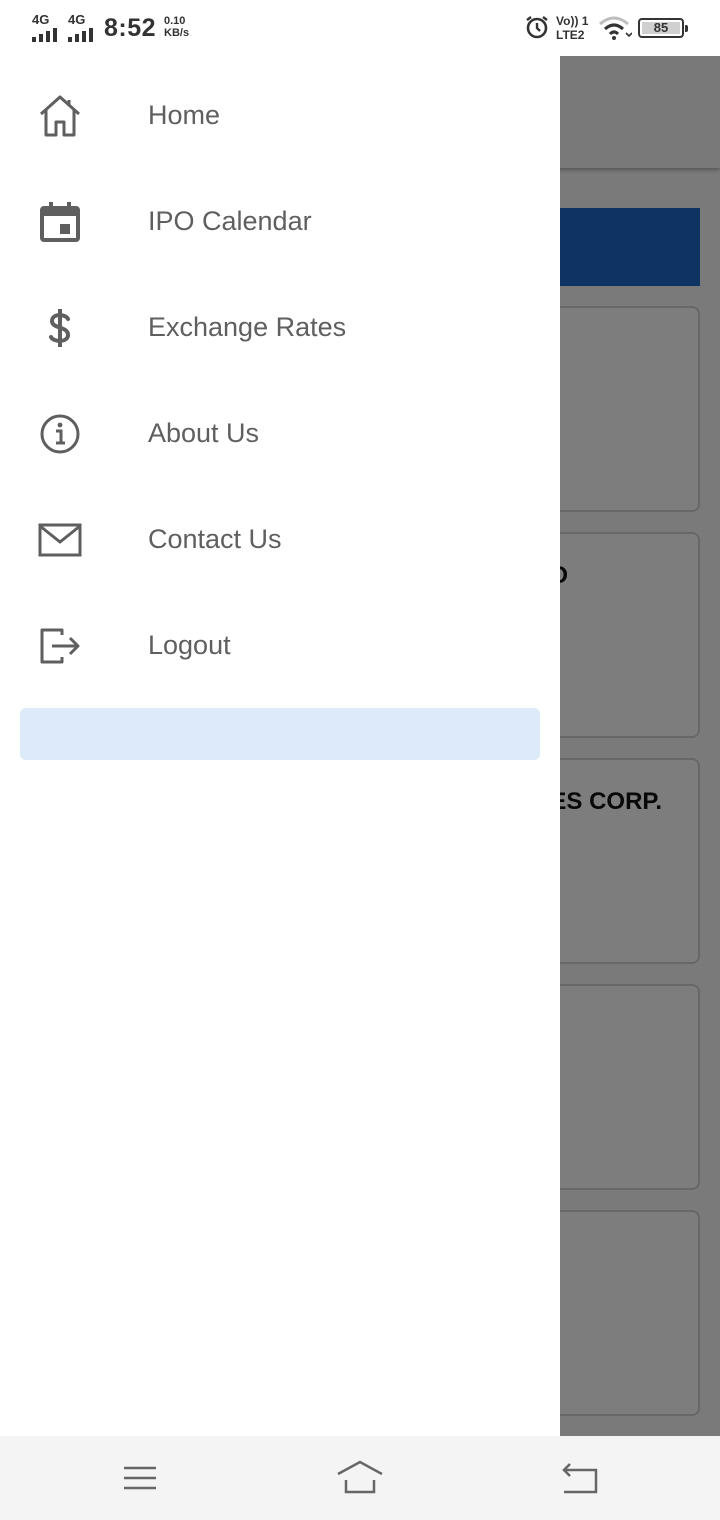 The width and height of the screenshot is (720, 1520). I want to click on alarm-icon, so click(537, 29).